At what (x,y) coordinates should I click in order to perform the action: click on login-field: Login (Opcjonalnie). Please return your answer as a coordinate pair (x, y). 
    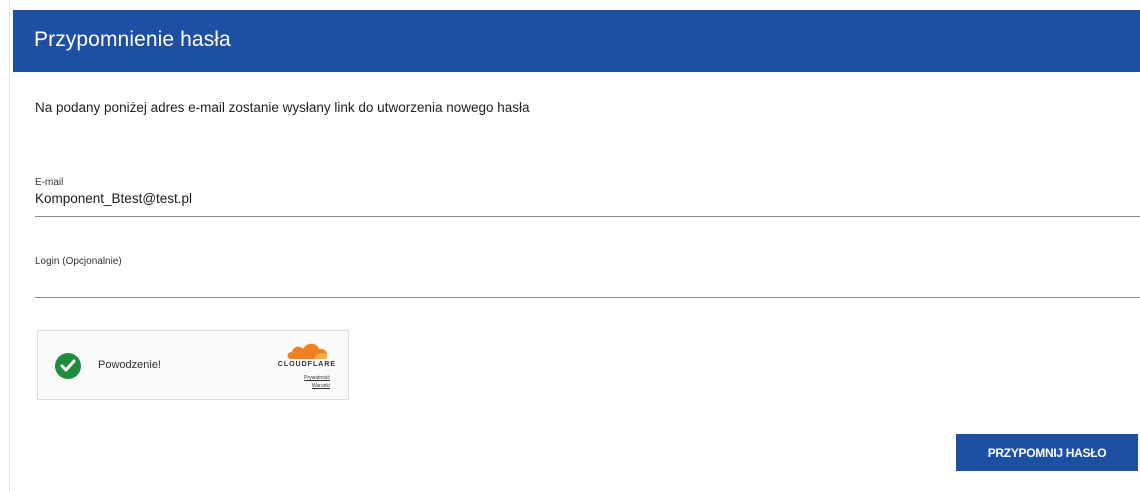
    Looking at the image, I should click on (587, 277).